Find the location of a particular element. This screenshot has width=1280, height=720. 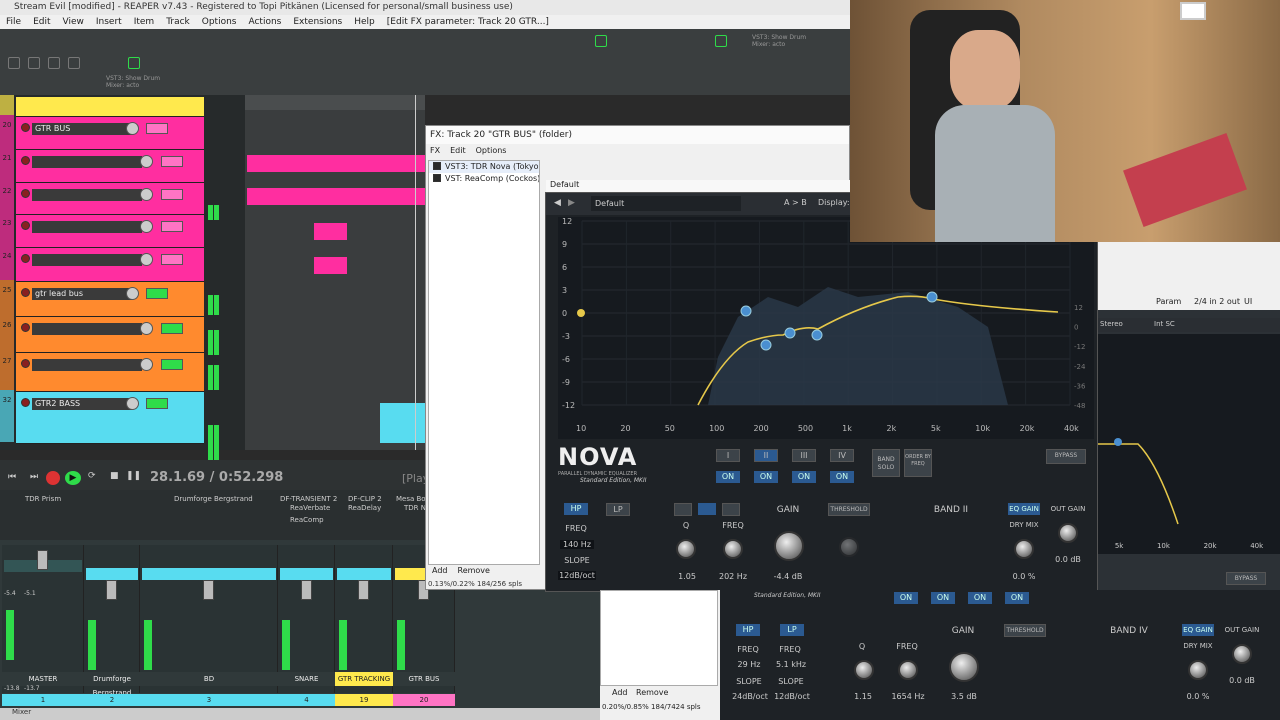

loop-icon is located at coordinates (721, 41).